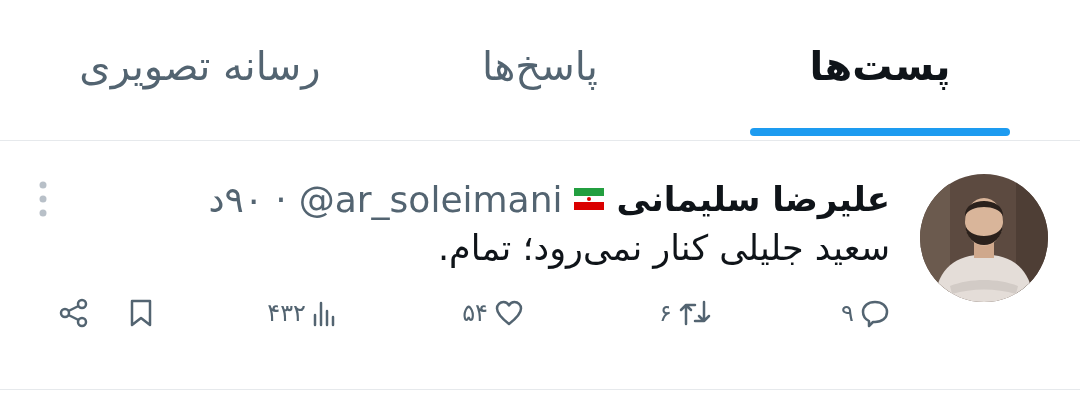 The width and height of the screenshot is (1080, 401). What do you see at coordinates (847, 313) in the screenshot?
I see `action-count: ۹` at bounding box center [847, 313].